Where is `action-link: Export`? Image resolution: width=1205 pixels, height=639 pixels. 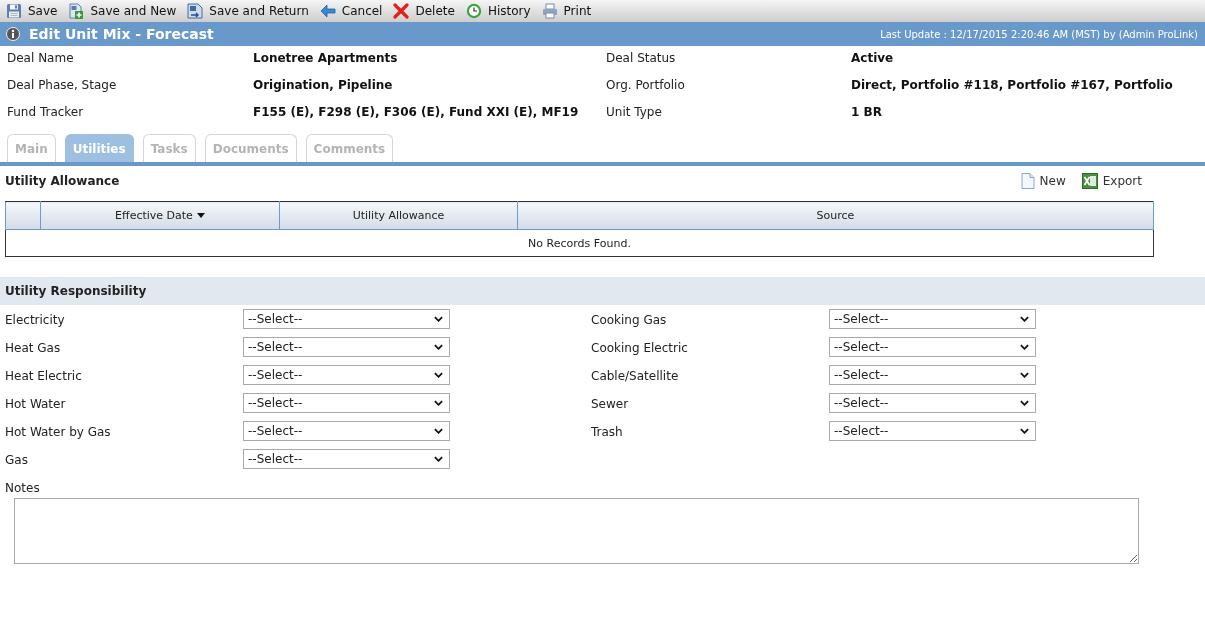 action-link: Export is located at coordinates (1111, 181).